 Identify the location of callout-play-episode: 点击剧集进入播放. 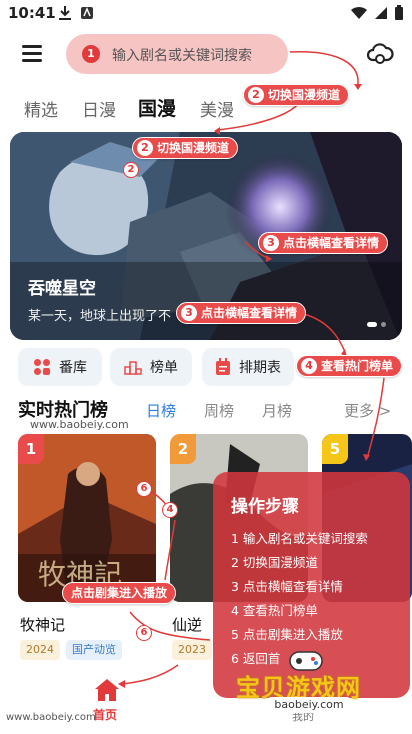
(119, 593).